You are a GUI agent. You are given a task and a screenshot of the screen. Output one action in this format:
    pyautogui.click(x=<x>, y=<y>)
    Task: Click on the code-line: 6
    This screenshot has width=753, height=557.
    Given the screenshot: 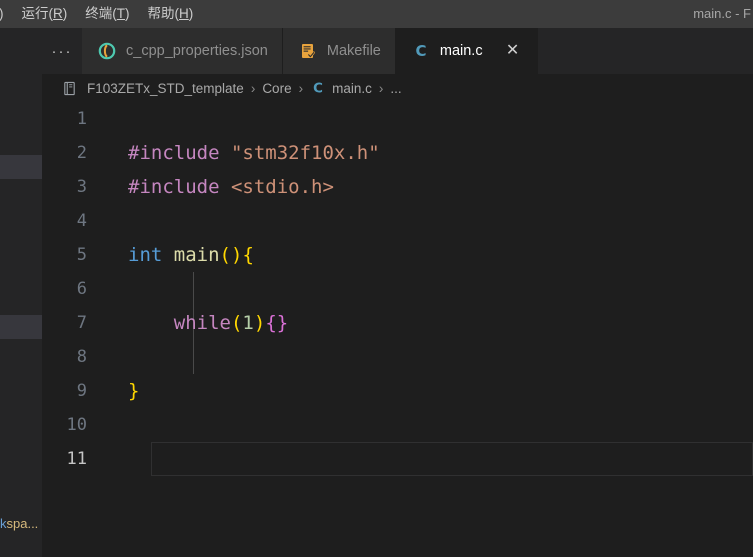 What is the action you would take?
    pyautogui.click(x=397, y=289)
    